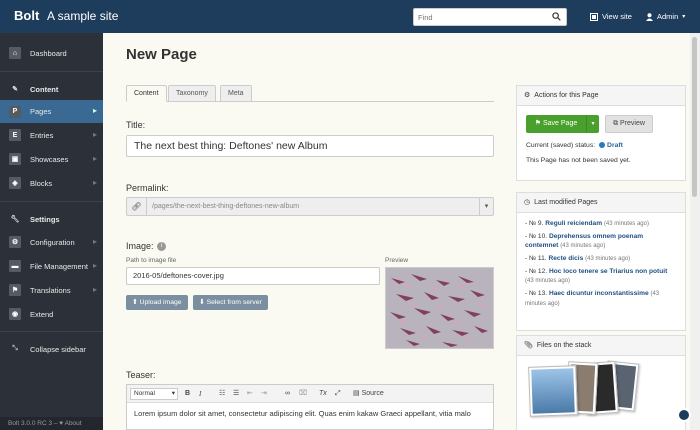  I want to click on sidebar-item-entries: E Entries ▸, so click(51, 135).